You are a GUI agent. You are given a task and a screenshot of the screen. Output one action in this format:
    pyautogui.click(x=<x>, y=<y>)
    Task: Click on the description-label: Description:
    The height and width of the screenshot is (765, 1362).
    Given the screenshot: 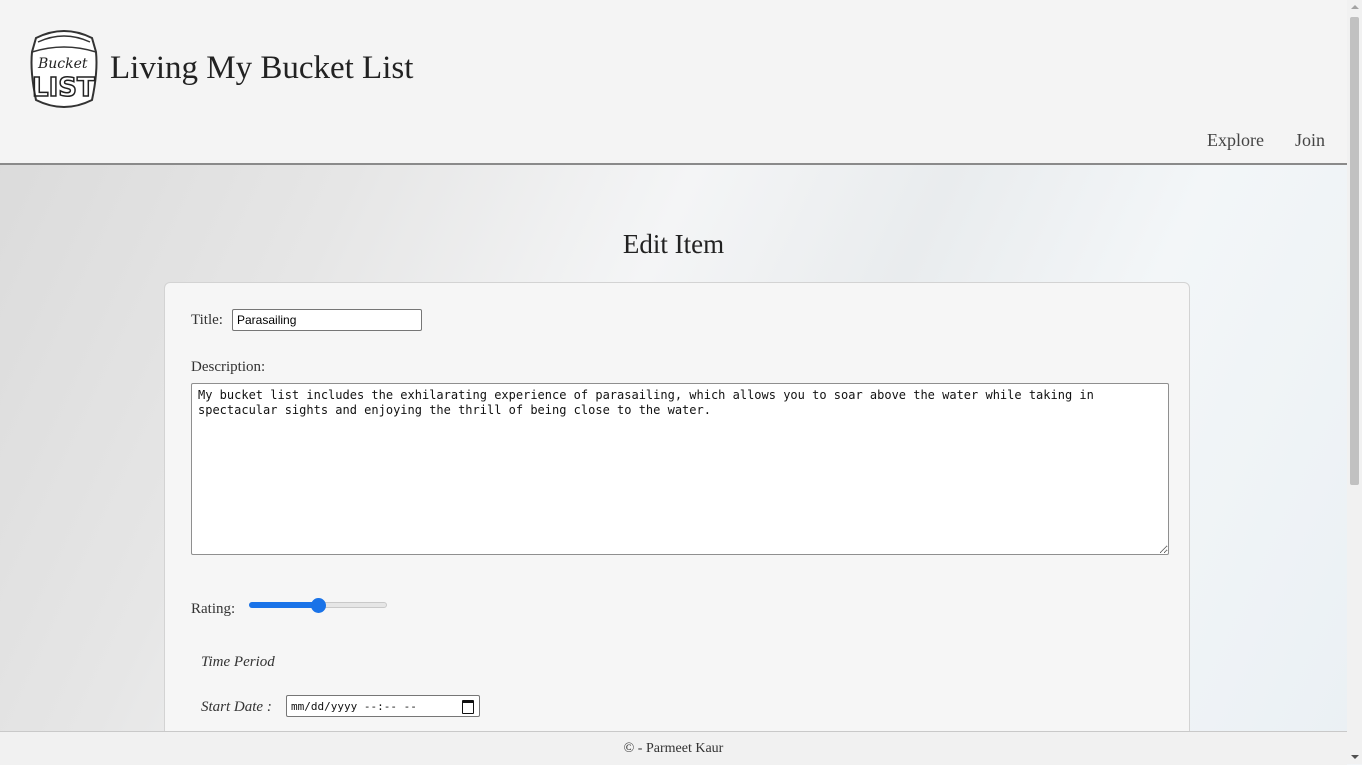 What is the action you would take?
    pyautogui.click(x=228, y=367)
    